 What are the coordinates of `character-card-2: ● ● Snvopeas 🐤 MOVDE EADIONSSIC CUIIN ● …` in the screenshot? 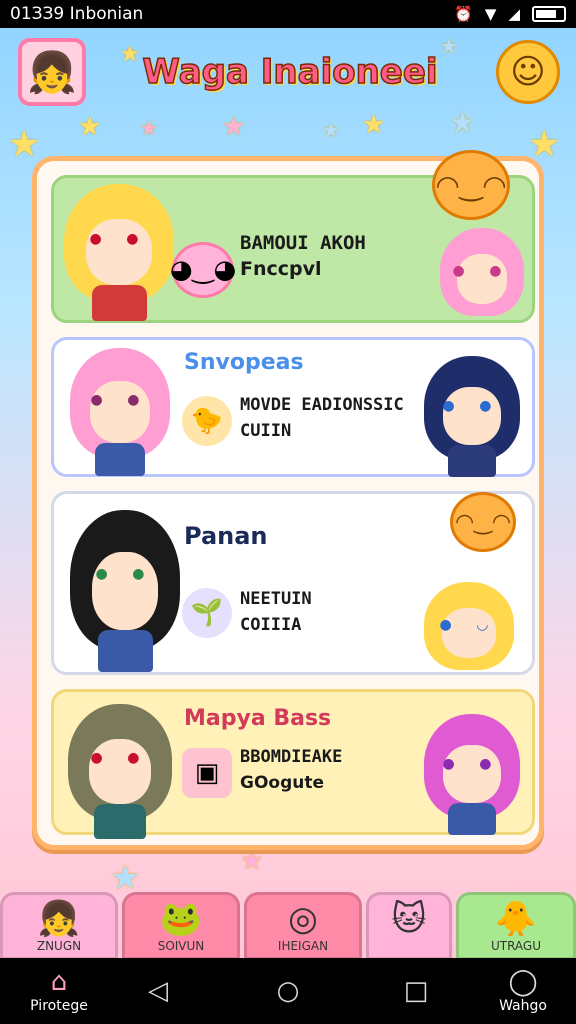 It's located at (293, 407).